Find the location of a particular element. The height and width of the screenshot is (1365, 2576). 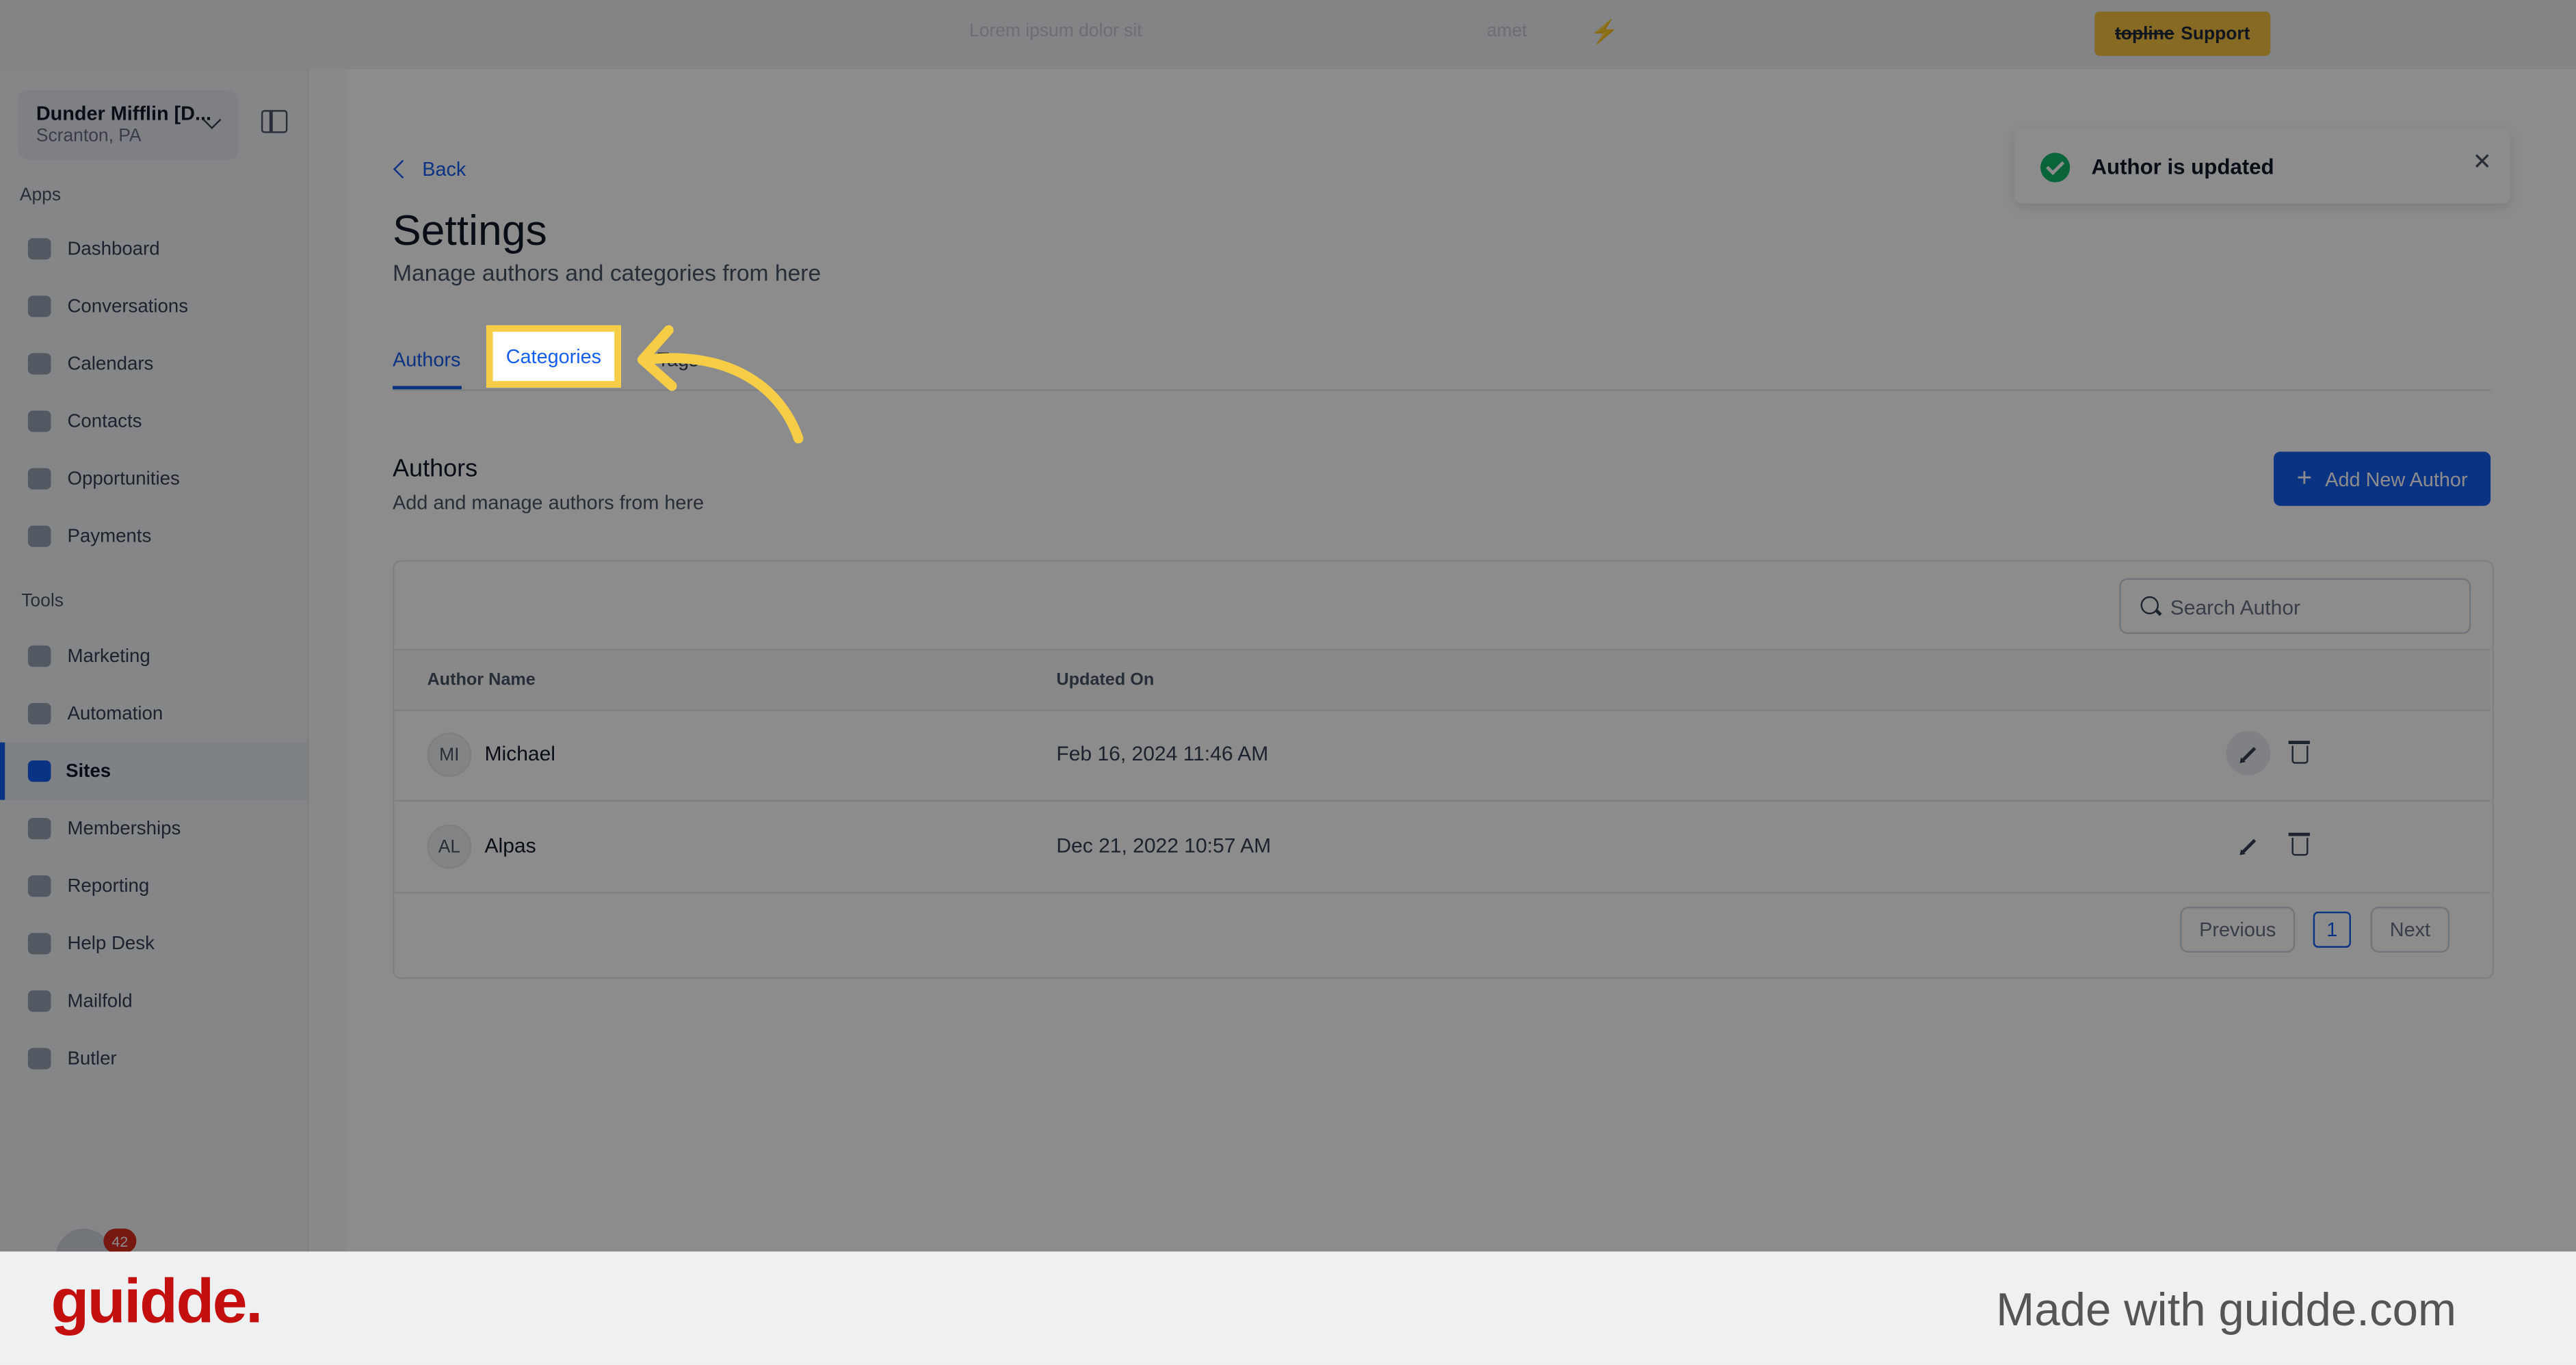

guidde-logo: guidde. is located at coordinates (157, 1303).